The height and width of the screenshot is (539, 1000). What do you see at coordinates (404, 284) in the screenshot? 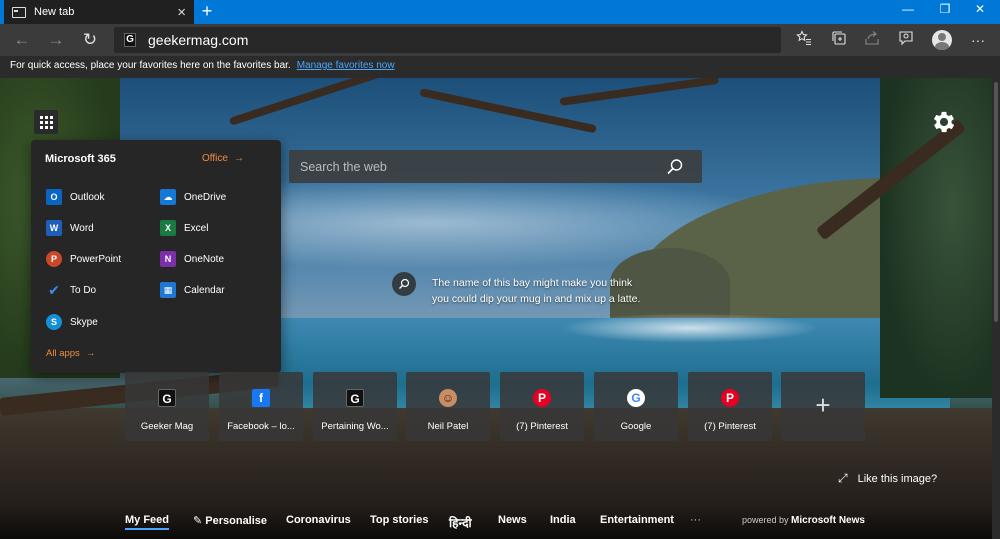
I see `image-info-search-icon` at bounding box center [404, 284].